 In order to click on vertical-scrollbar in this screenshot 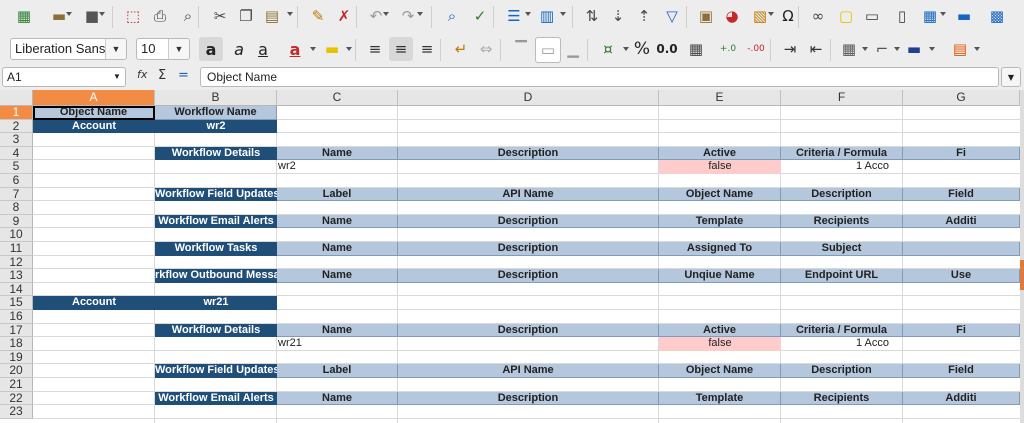, I will do `click(1022, 256)`.